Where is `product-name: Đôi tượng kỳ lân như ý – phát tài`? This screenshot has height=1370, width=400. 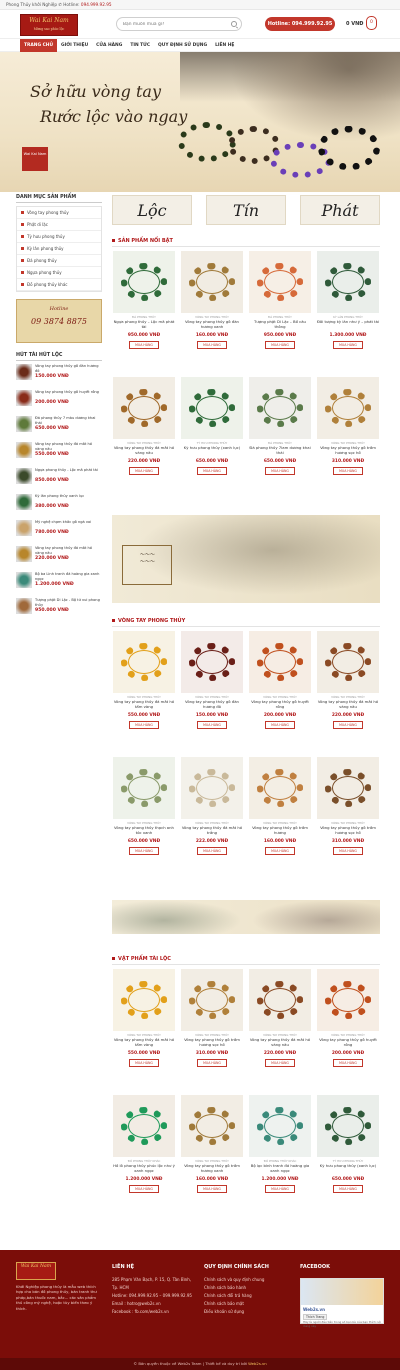
product-name: Đôi tượng kỳ lân như ý – phát tài is located at coordinates (348, 326).